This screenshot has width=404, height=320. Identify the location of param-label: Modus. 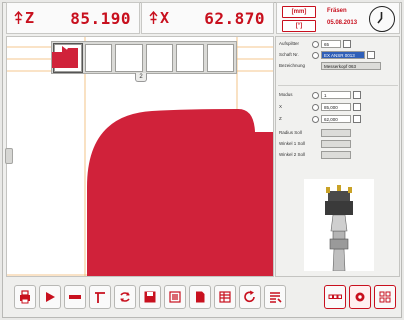
(286, 94).